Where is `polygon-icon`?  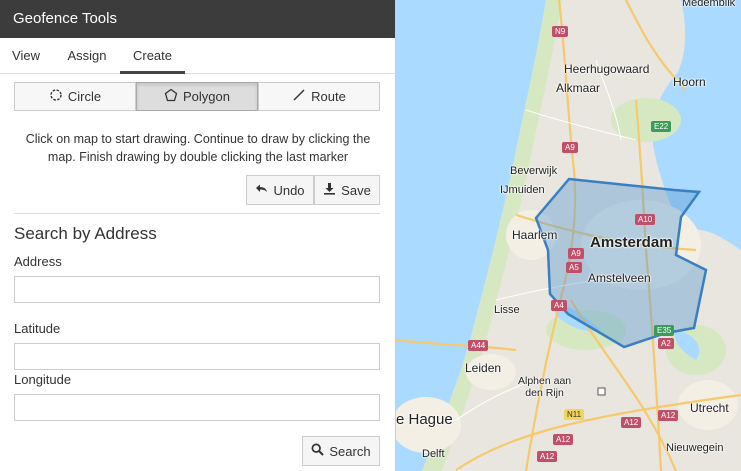
polygon-icon is located at coordinates (171, 96).